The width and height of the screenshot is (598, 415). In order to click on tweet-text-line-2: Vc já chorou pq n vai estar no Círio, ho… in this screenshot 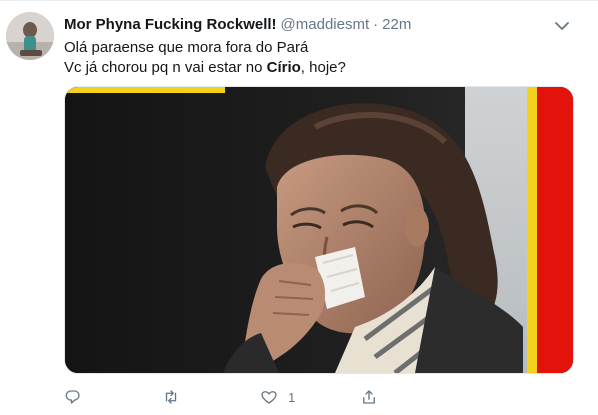, I will do `click(324, 68)`.